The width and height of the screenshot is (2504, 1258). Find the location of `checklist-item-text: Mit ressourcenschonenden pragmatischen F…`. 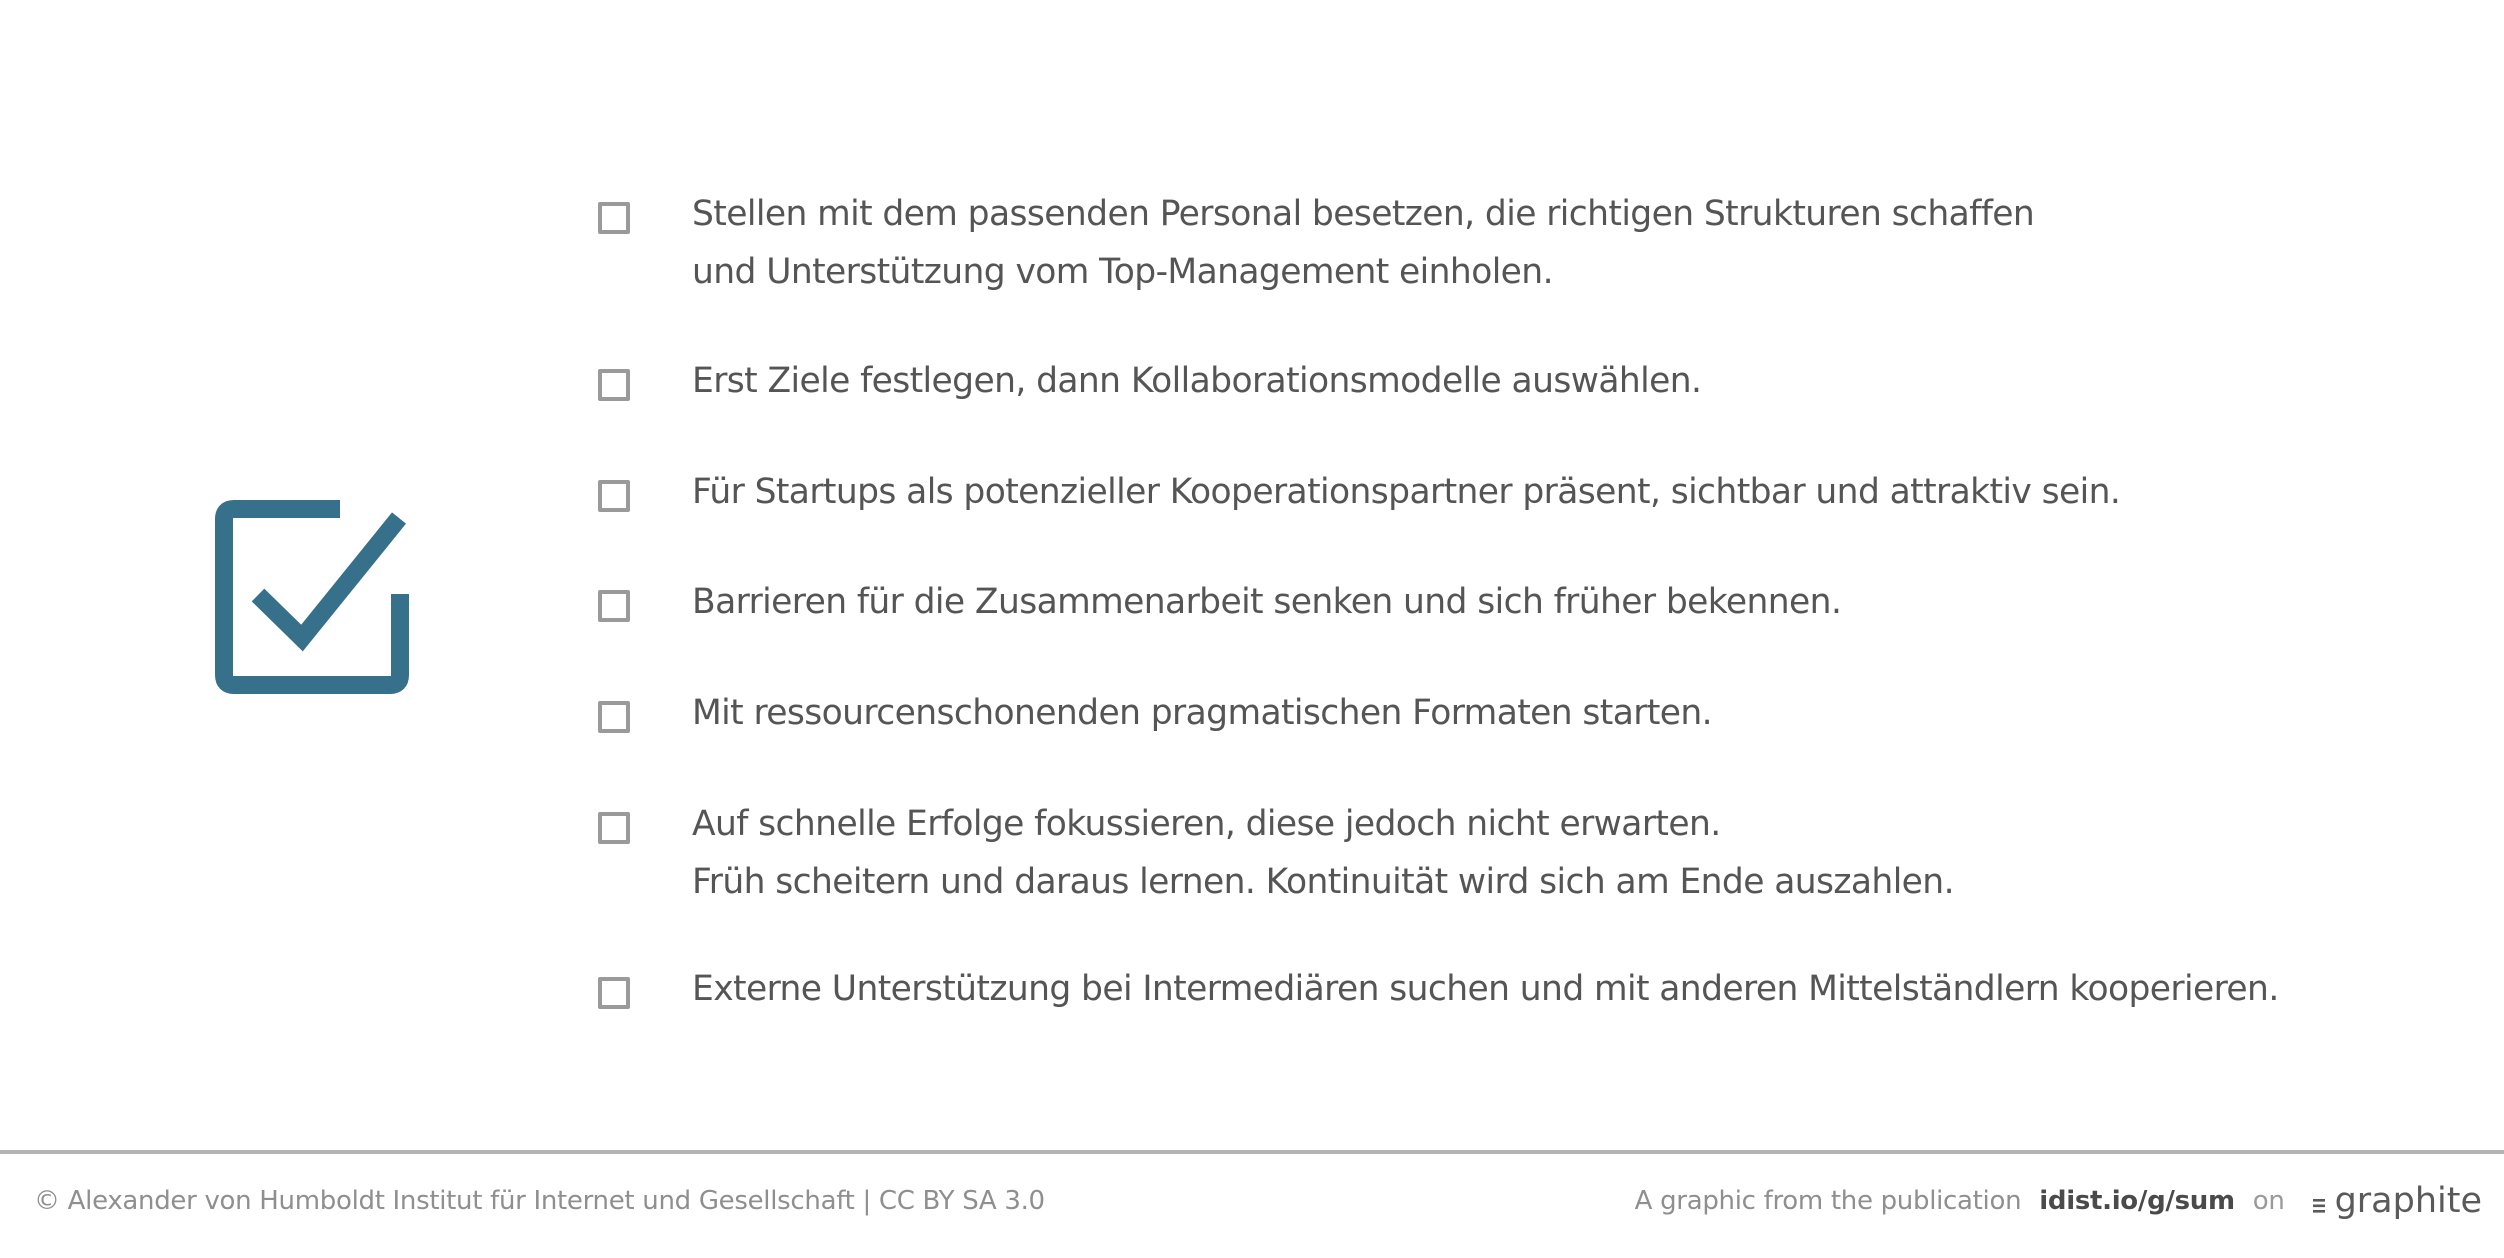

checklist-item-text: Mit ressourcenschonenden pragmatischen F… is located at coordinates (1202, 713).